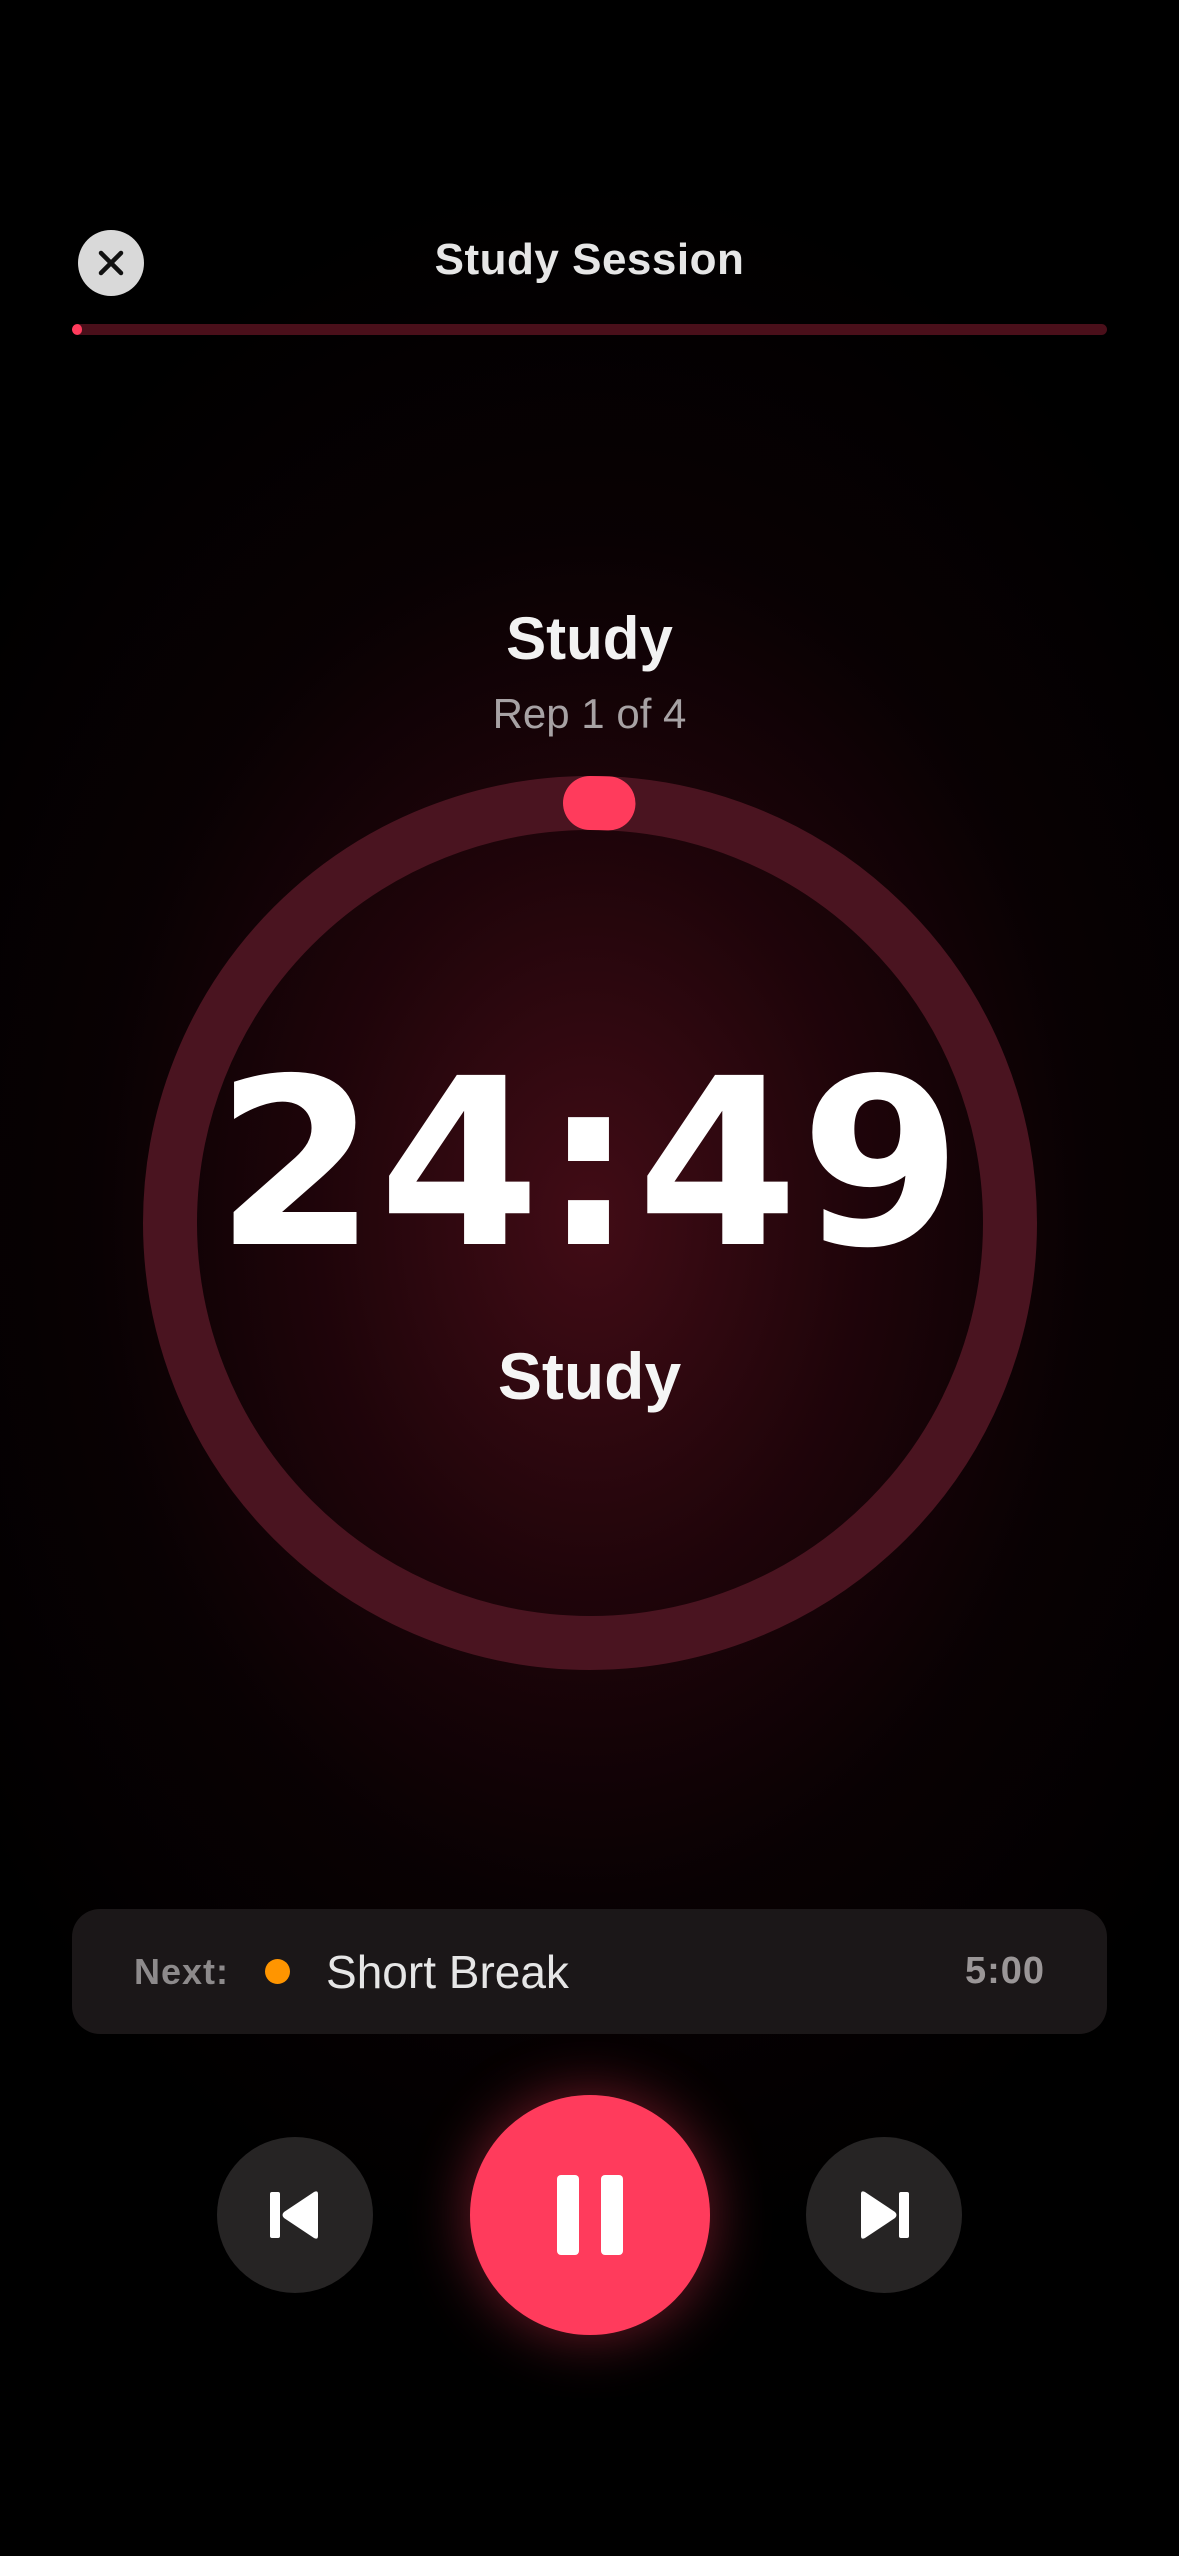  Describe the element at coordinates (589, 1164) in the screenshot. I see `countdown-timer: 24:49` at that location.